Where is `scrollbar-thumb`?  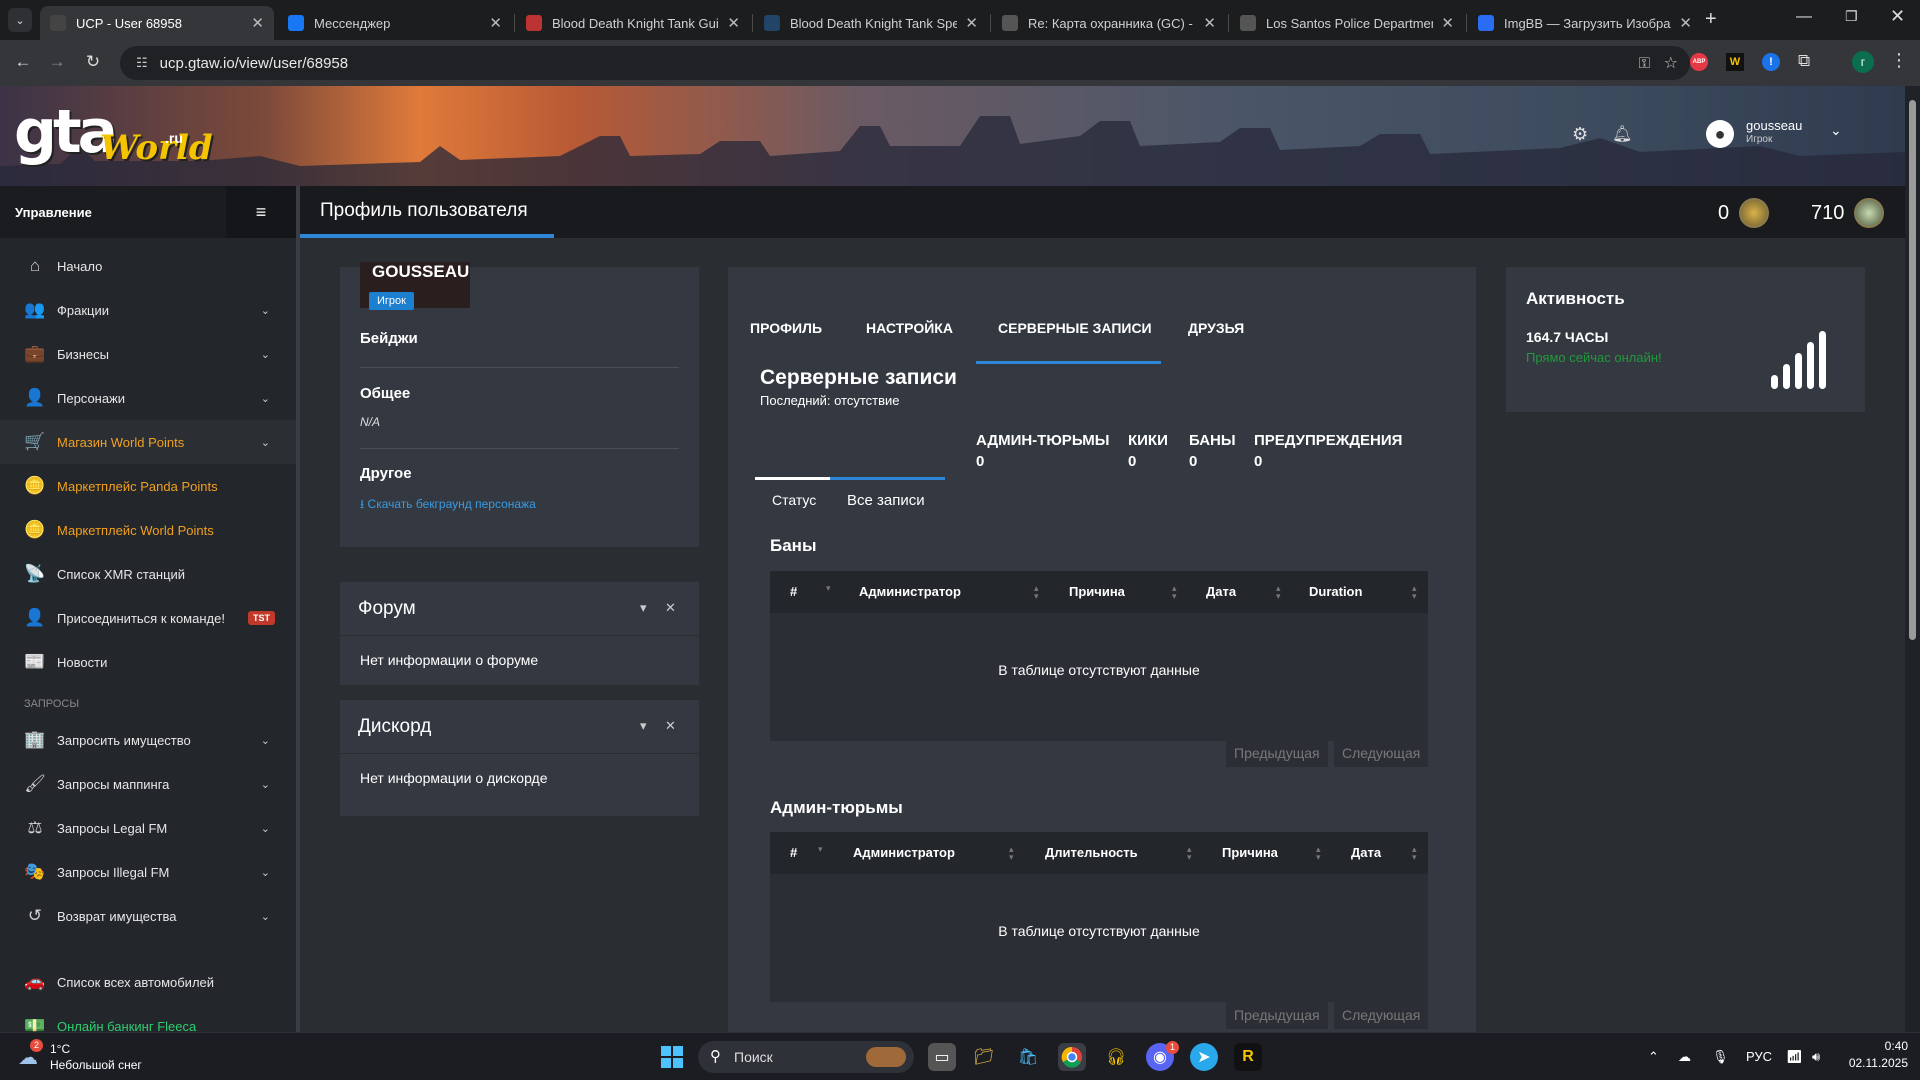 scrollbar-thumb is located at coordinates (1912, 370).